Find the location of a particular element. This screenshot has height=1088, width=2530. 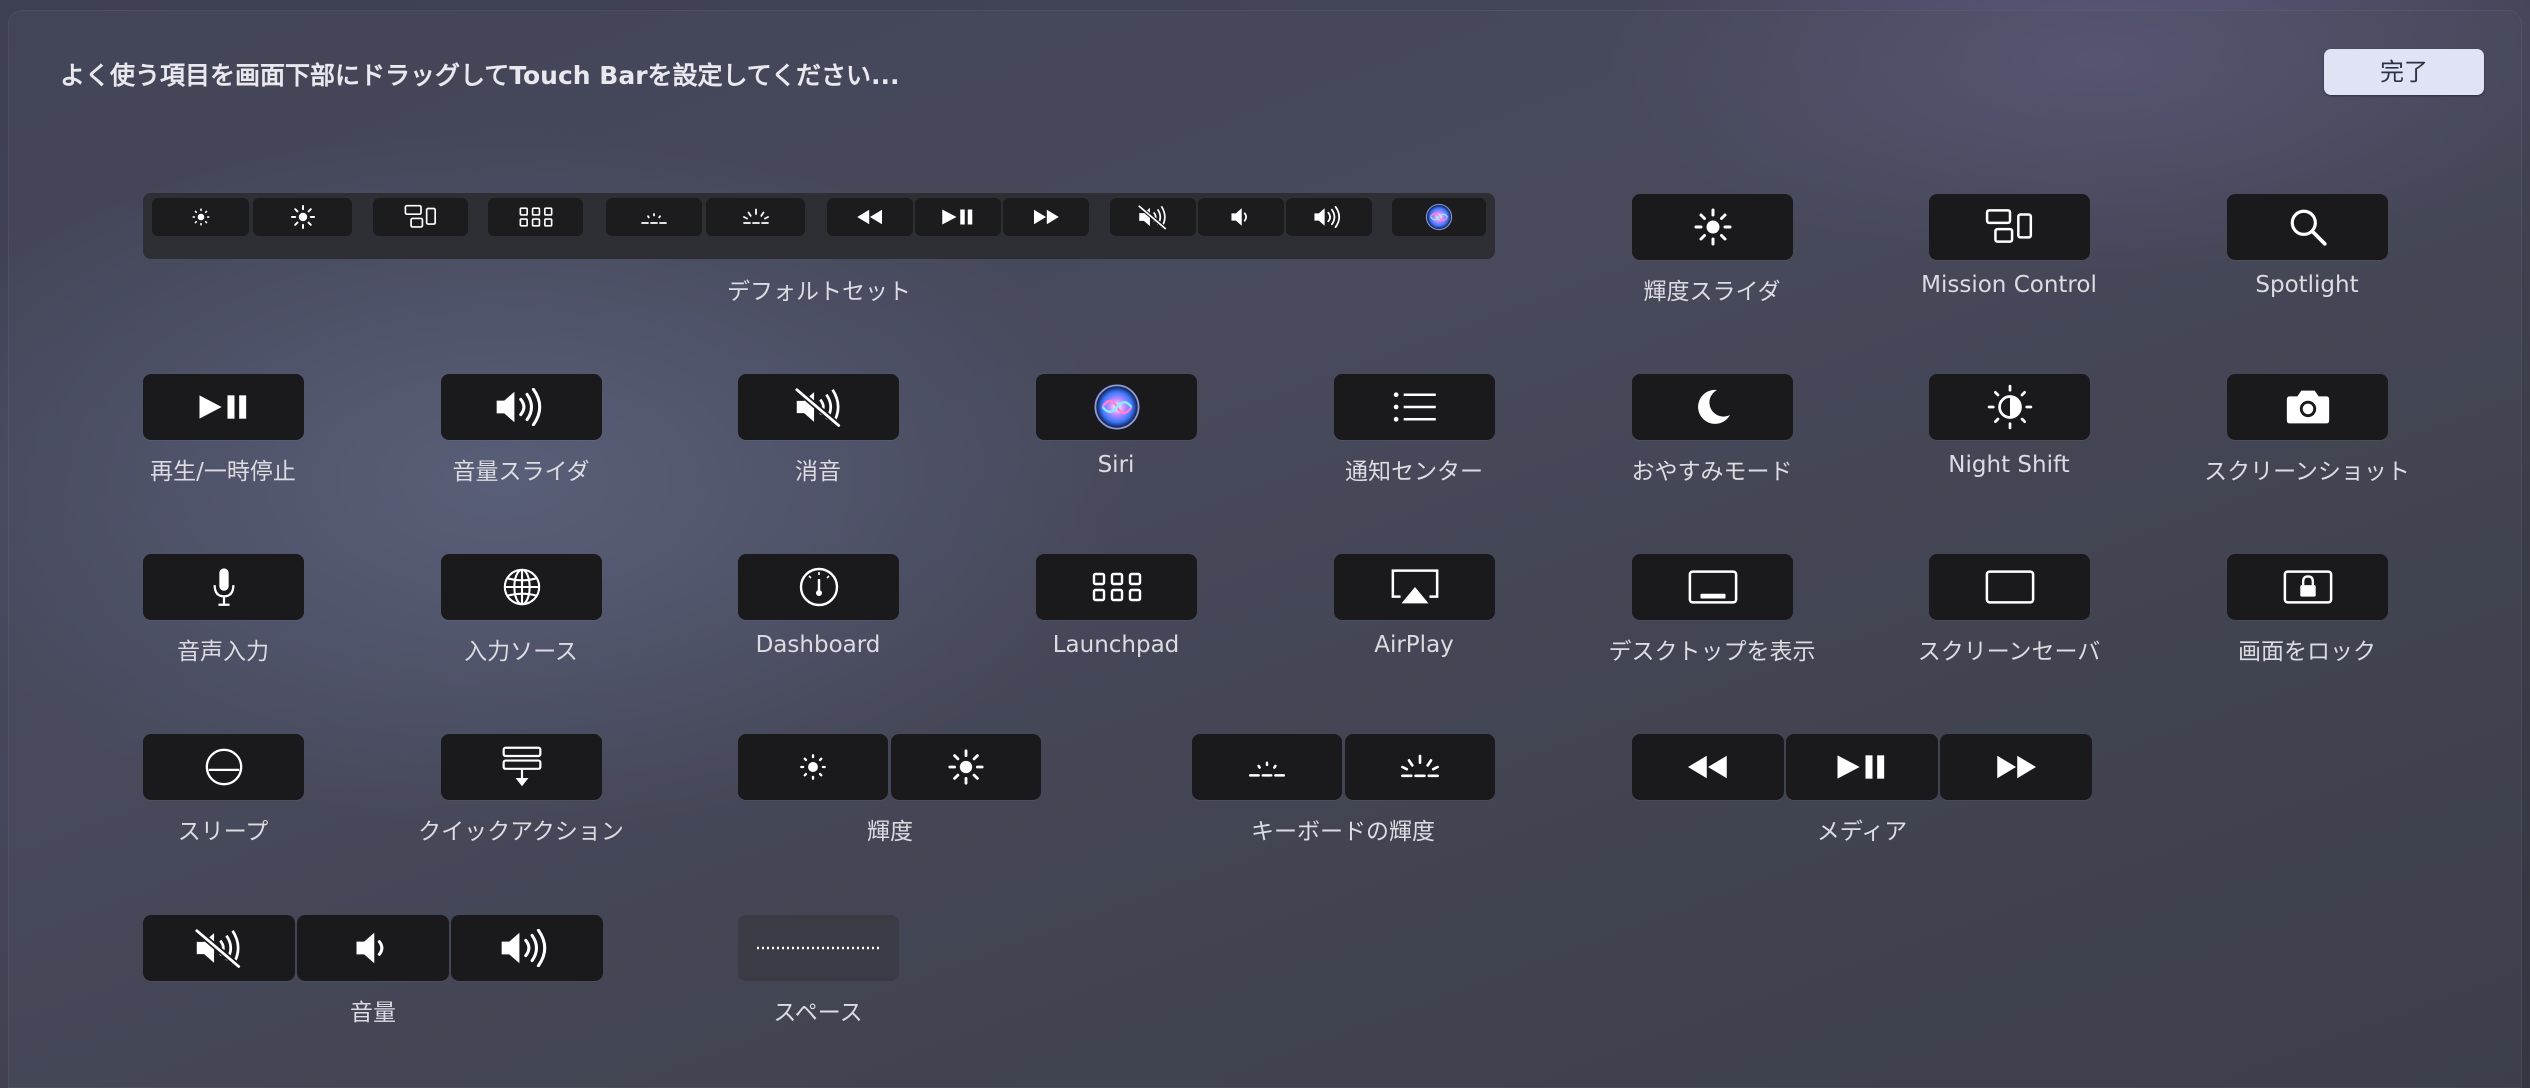

spotlight-label: Spotlight is located at coordinates (2307, 285).